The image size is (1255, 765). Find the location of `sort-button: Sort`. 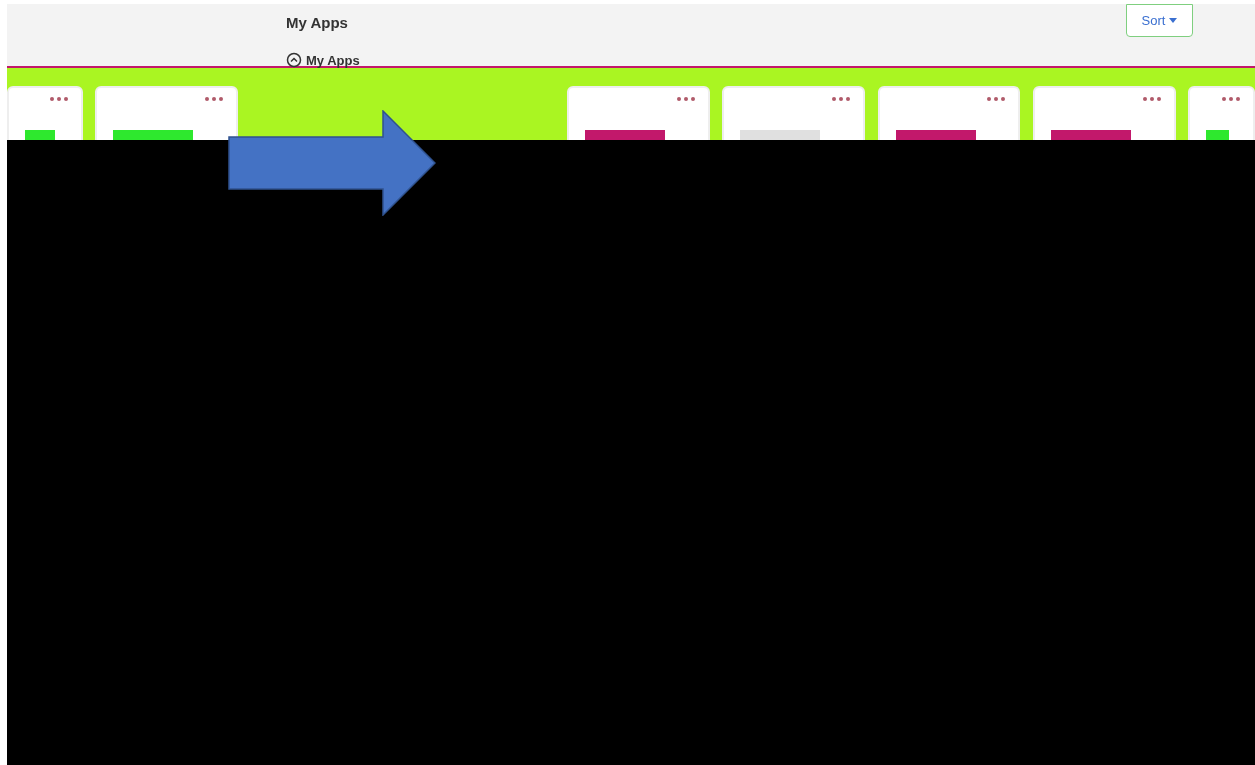

sort-button: Sort is located at coordinates (1159, 20).